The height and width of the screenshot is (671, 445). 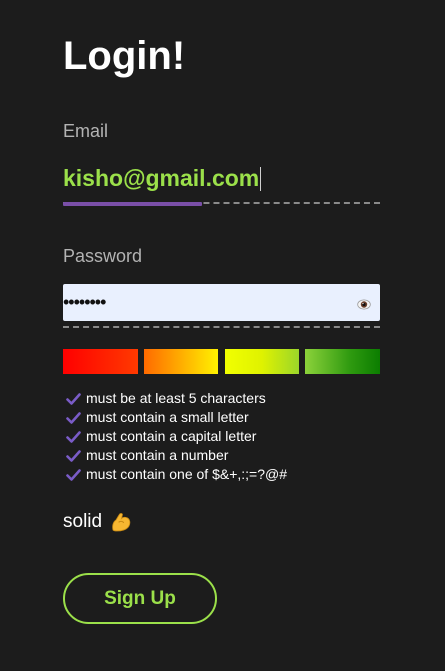 What do you see at coordinates (221, 327) in the screenshot?
I see `password-underline` at bounding box center [221, 327].